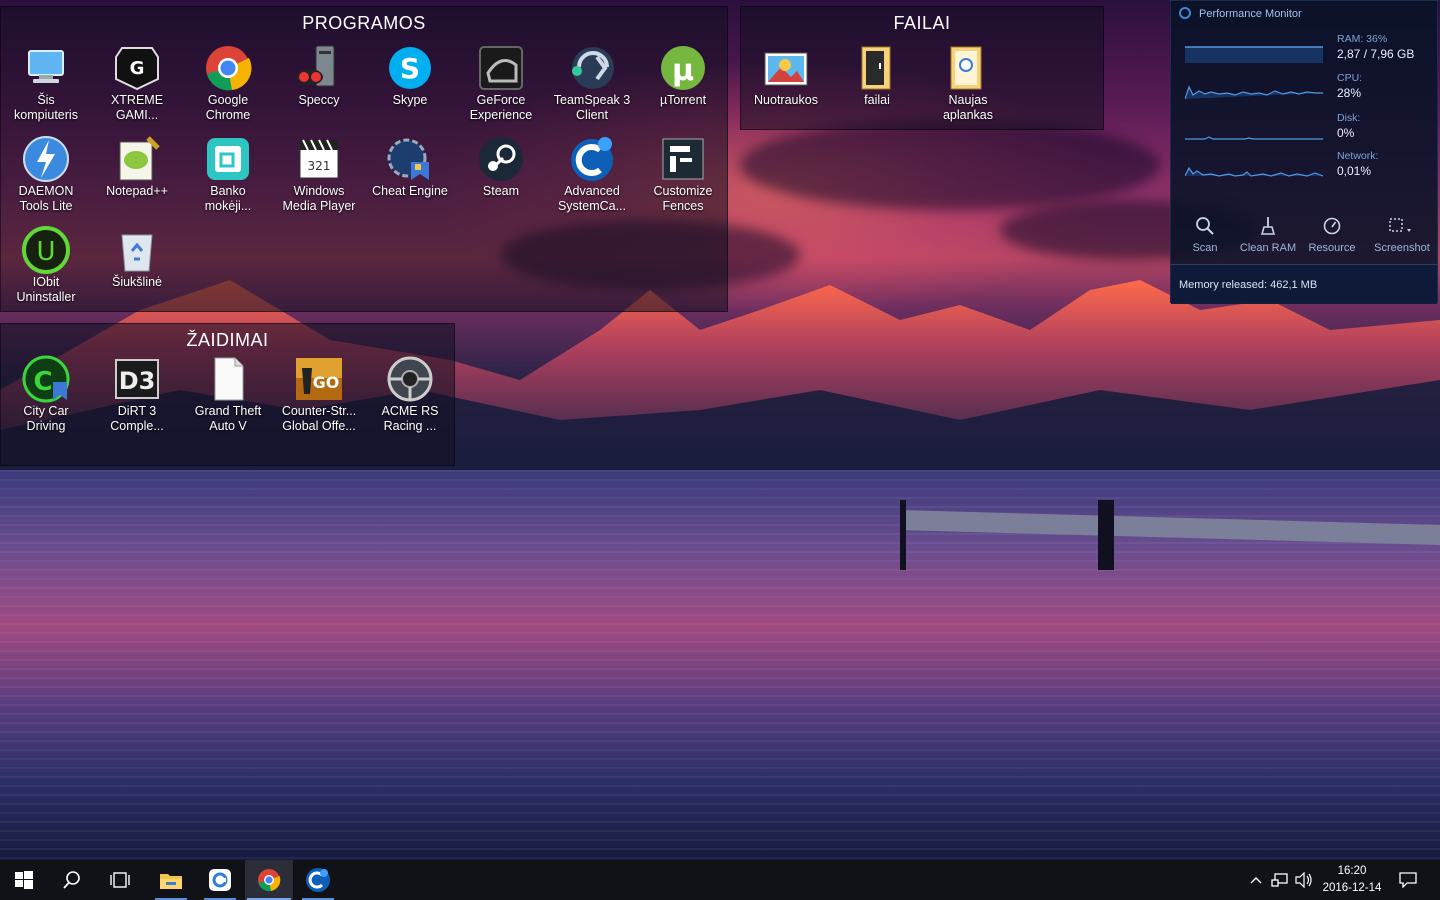 The image size is (1440, 900). Describe the element at coordinates (410, 379) in the screenshot. I see `acme-racing-icon` at that location.